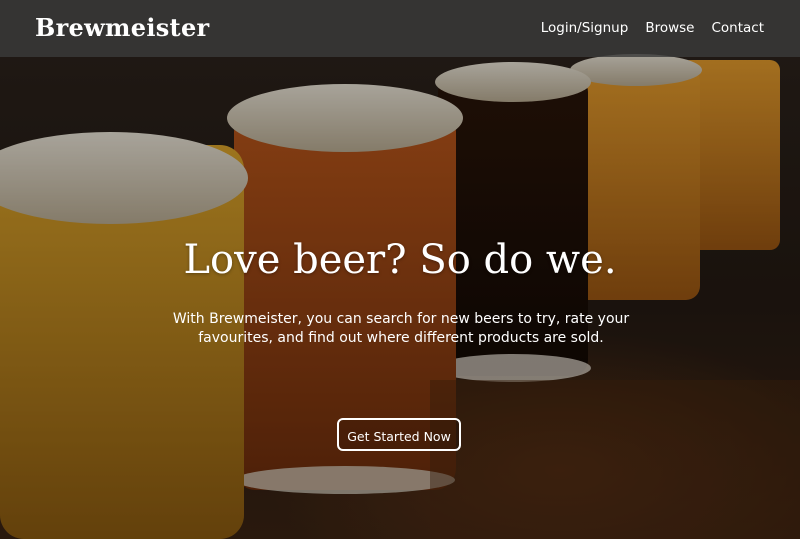  Describe the element at coordinates (399, 434) in the screenshot. I see `get-started-button: Get Started Now` at that location.